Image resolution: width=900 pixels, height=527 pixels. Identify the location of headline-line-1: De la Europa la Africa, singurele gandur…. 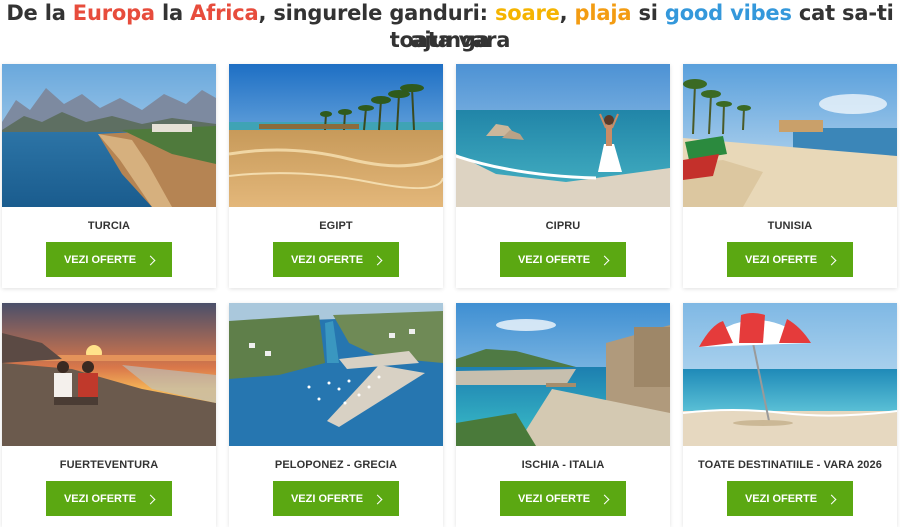
(450, 26).